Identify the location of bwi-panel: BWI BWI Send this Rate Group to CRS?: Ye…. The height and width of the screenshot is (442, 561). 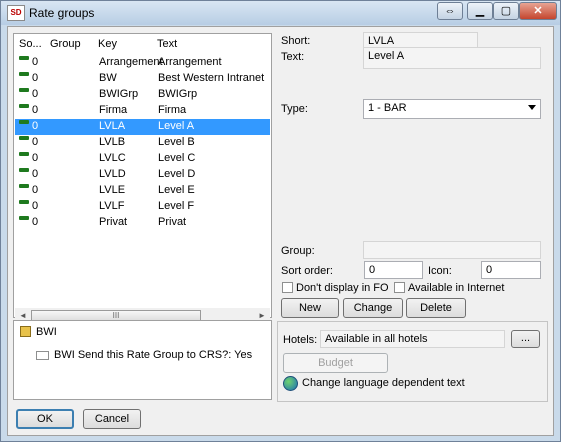
(142, 360).